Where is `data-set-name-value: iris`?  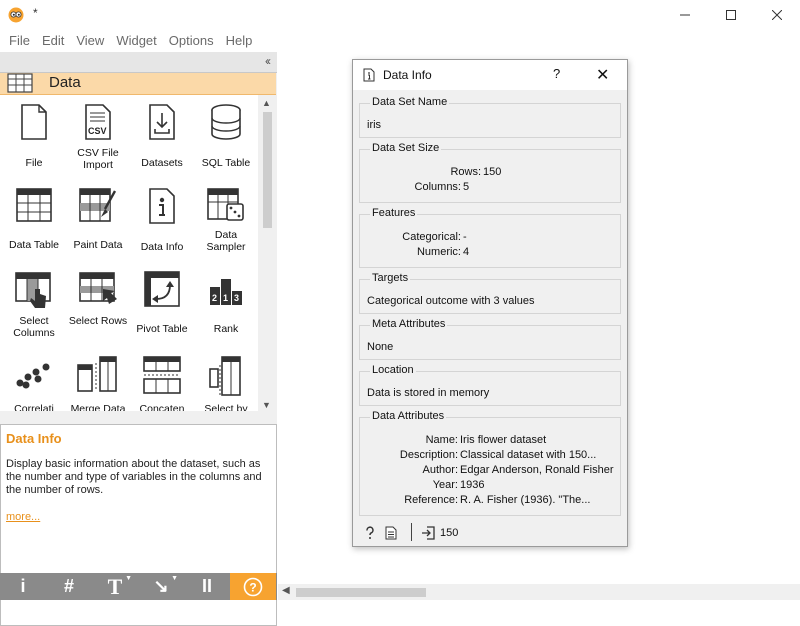
data-set-name-value: iris is located at coordinates (374, 125).